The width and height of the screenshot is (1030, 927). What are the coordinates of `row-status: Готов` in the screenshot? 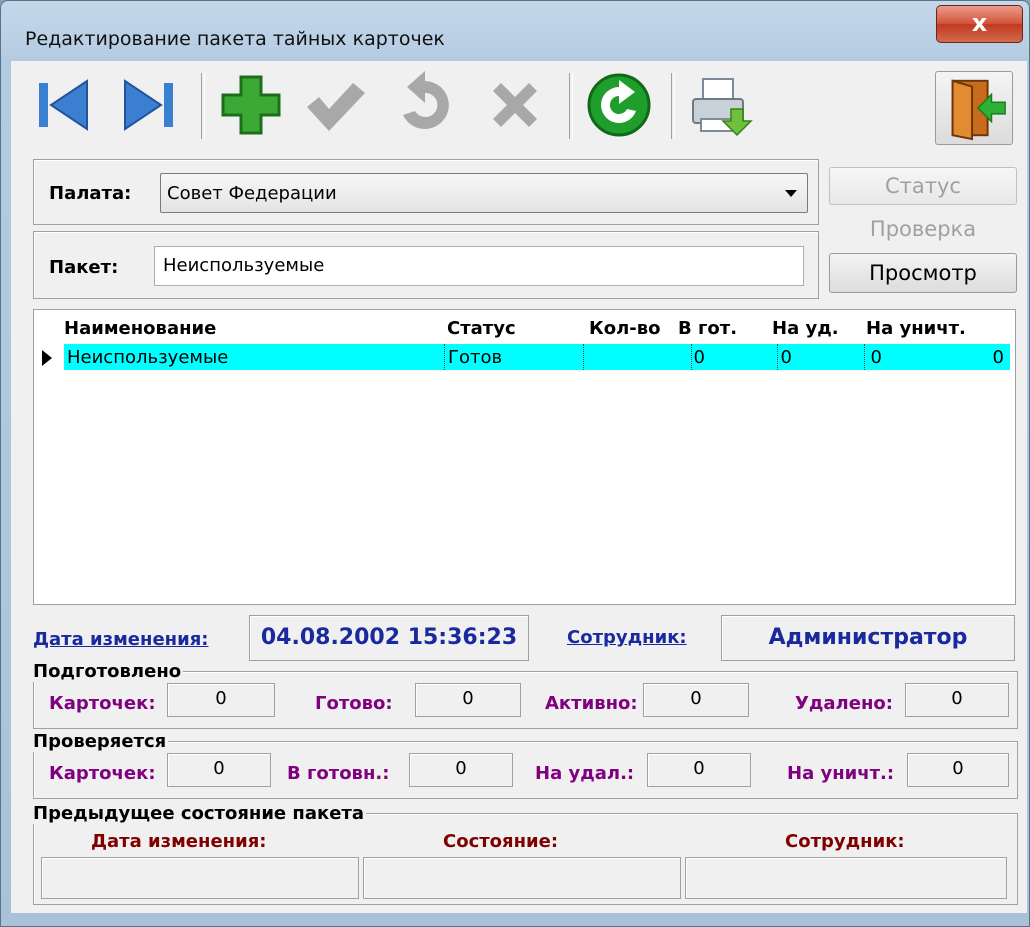 It's located at (475, 357).